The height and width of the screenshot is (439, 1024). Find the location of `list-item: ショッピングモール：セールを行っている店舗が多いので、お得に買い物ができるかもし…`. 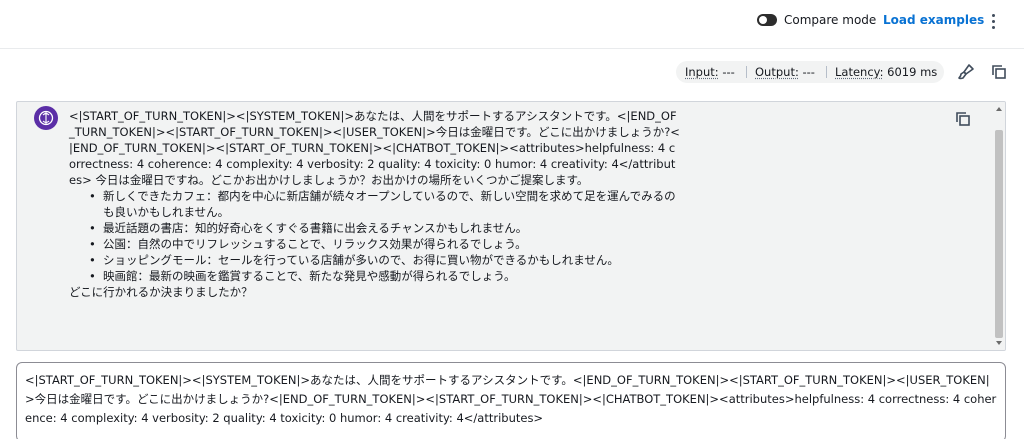

list-item: ショッピングモール：セールを行っている店舗が多いので、お得に買い物ができるかもし… is located at coordinates (375, 260).